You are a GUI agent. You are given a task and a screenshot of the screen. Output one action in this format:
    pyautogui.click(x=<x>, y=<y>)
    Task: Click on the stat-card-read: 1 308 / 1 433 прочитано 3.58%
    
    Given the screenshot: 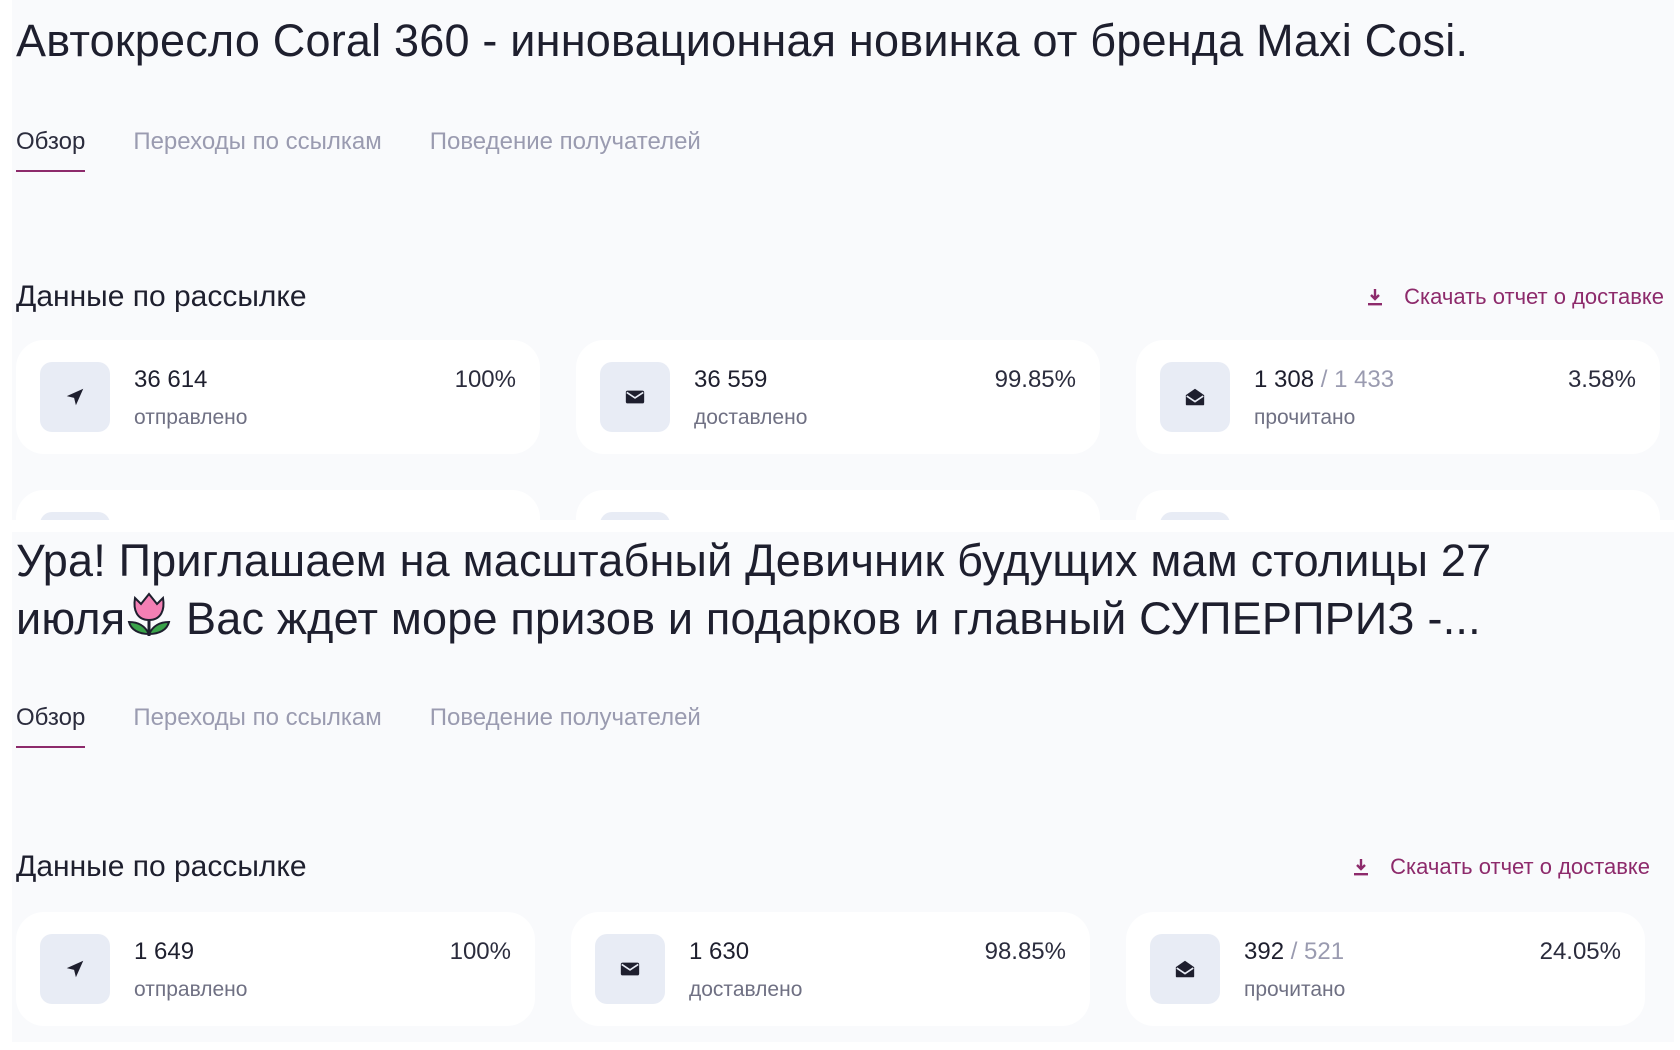 What is the action you would take?
    pyautogui.click(x=1398, y=397)
    